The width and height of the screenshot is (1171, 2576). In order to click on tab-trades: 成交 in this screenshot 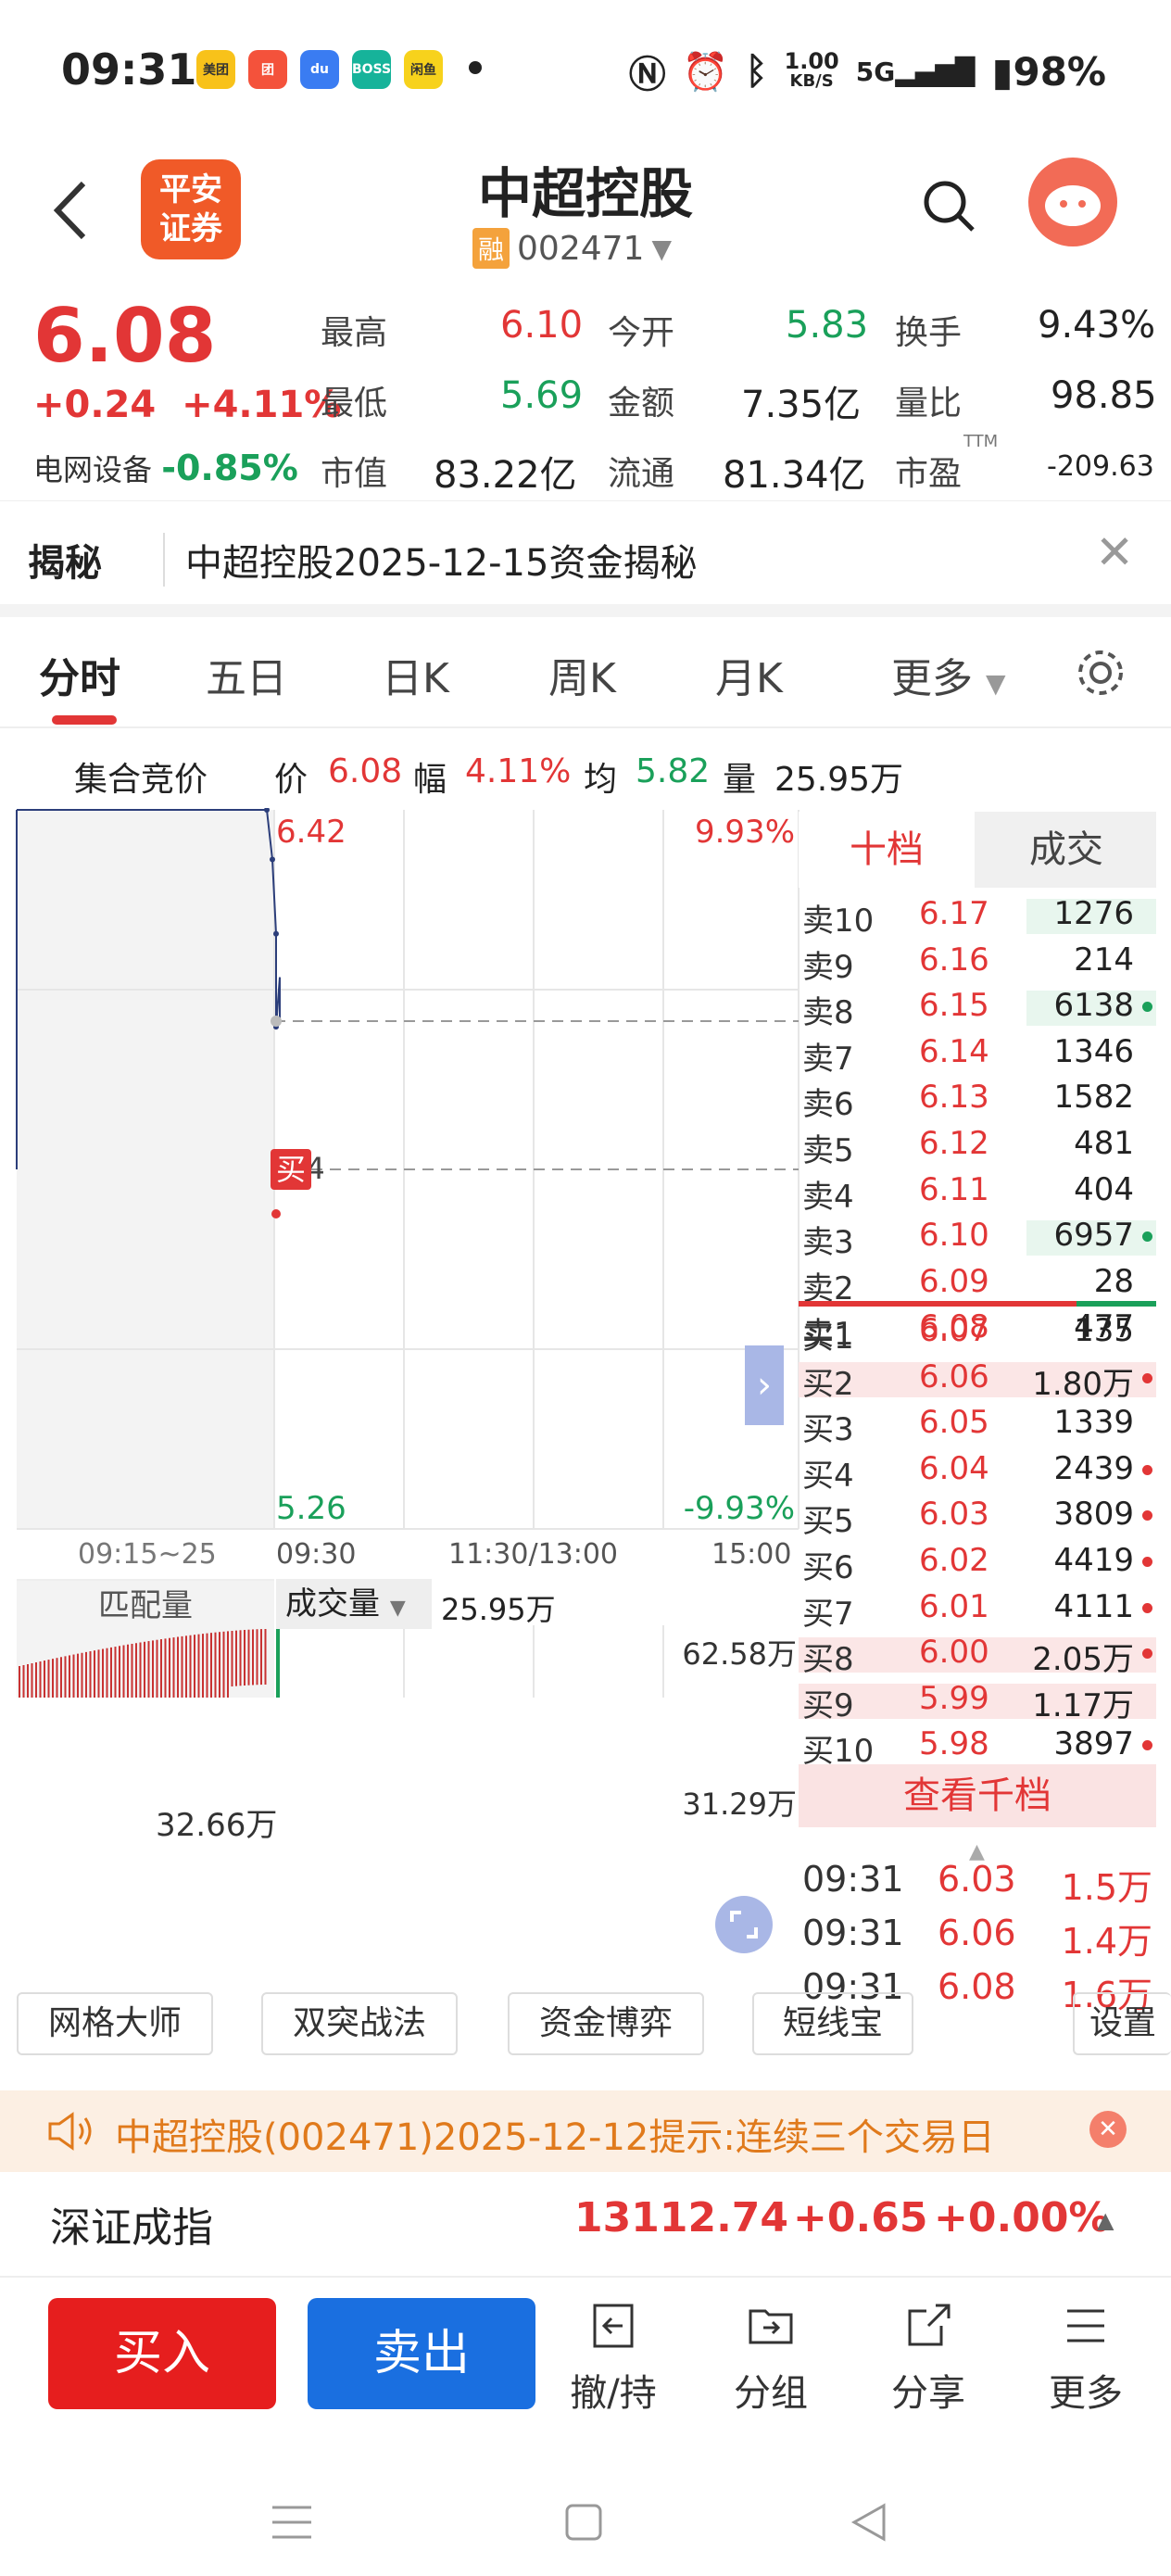, I will do `click(1066, 850)`.